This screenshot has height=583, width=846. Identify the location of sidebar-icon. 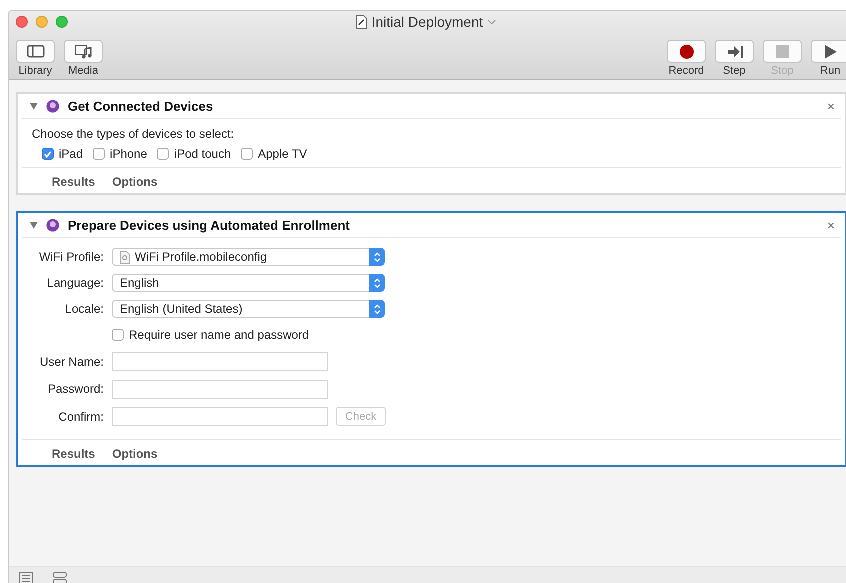
(35, 51).